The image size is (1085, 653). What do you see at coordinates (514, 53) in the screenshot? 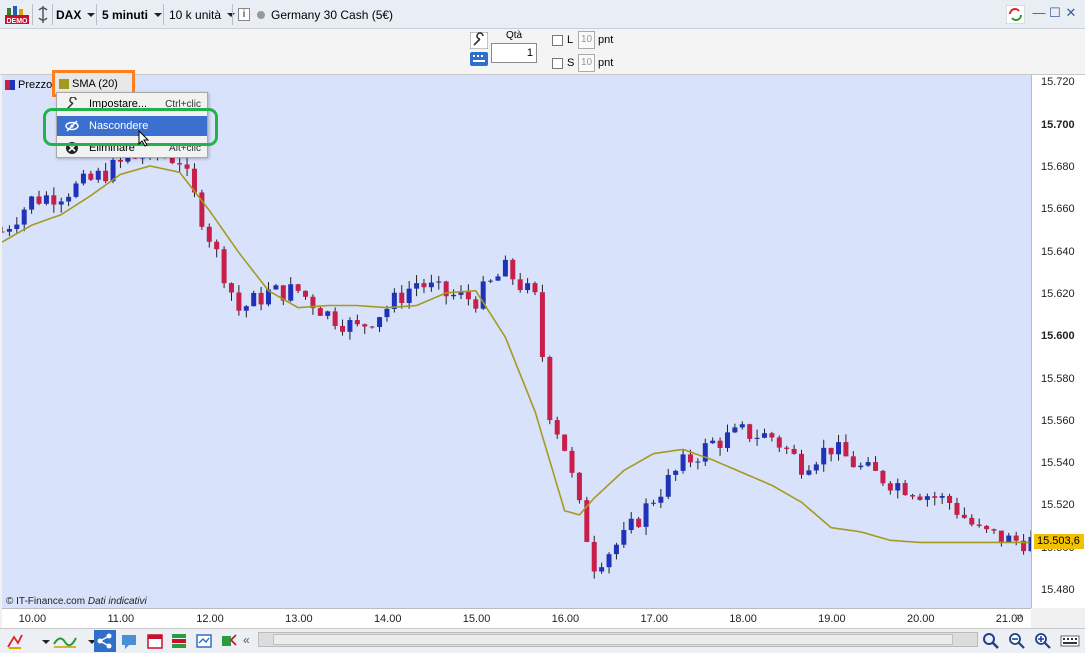
I see `qty-input` at bounding box center [514, 53].